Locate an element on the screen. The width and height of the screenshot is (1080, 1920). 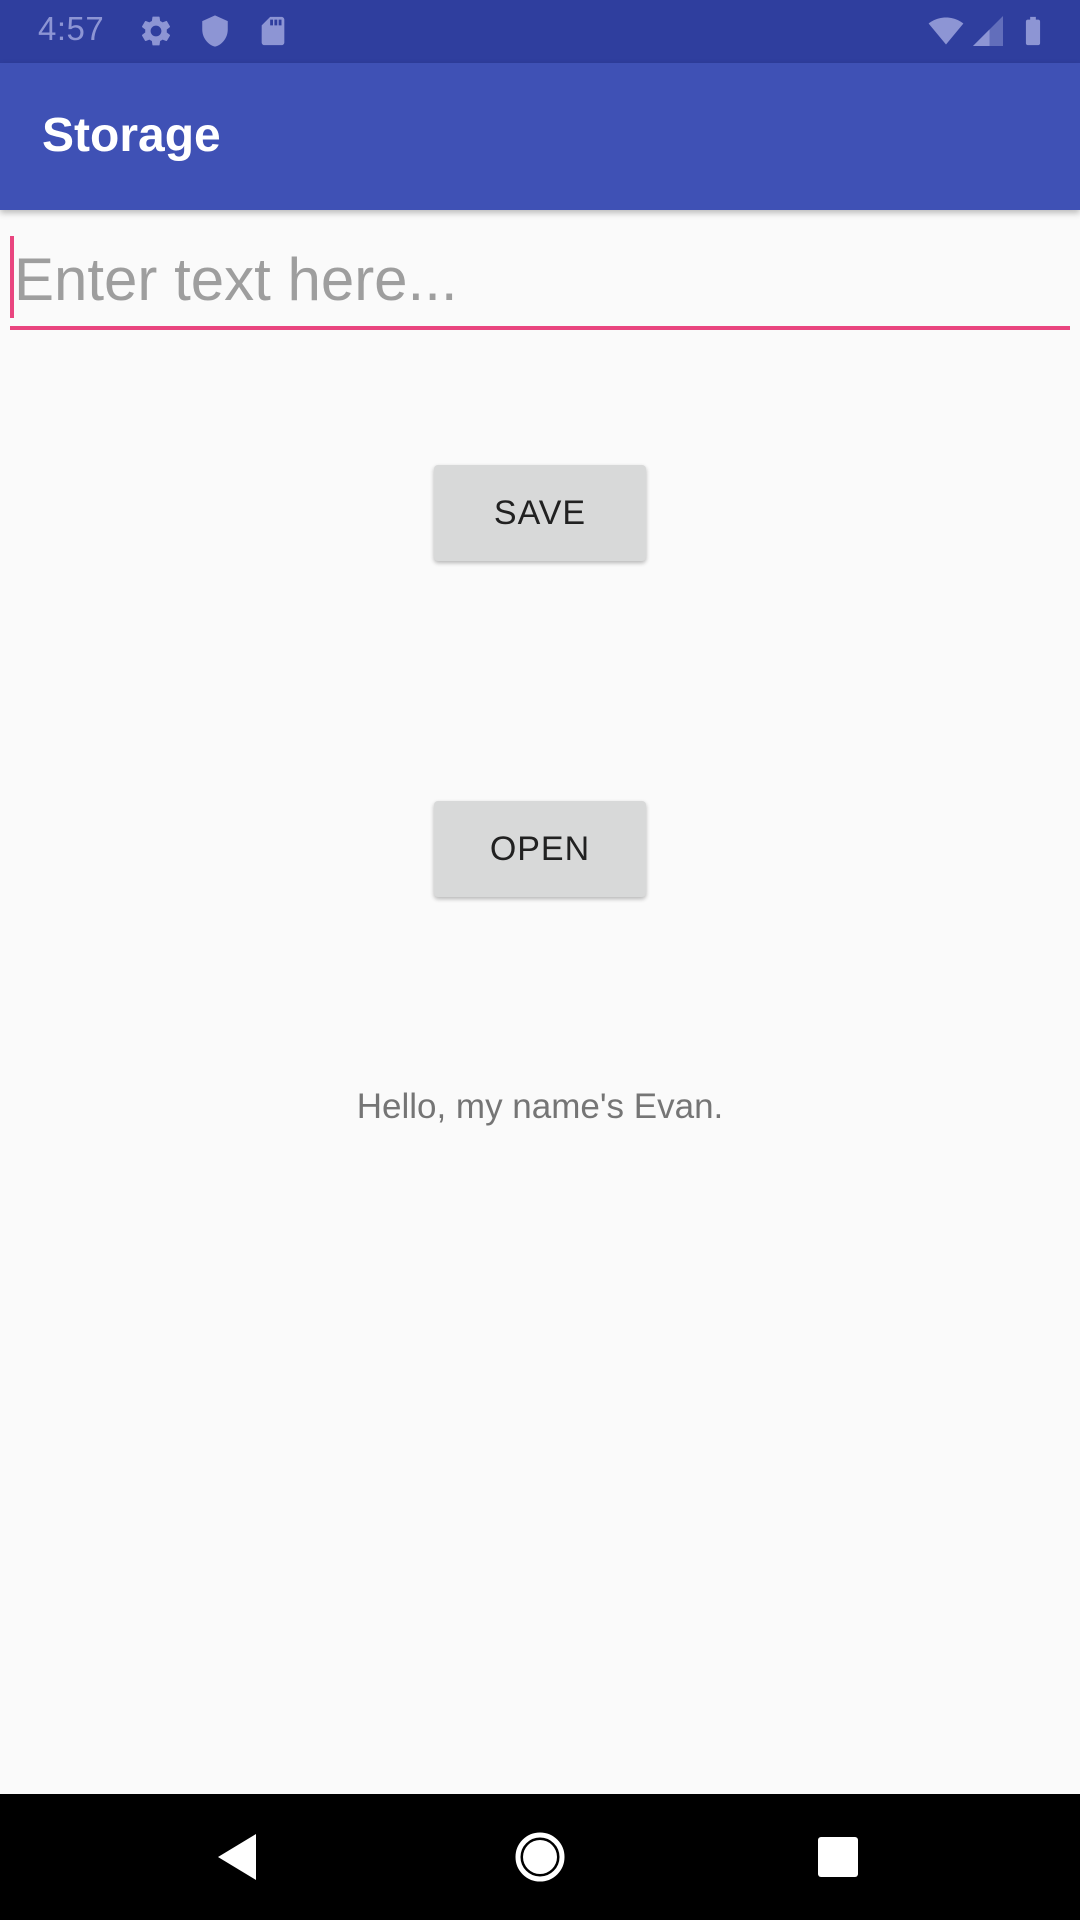
shield-icon is located at coordinates (215, 31).